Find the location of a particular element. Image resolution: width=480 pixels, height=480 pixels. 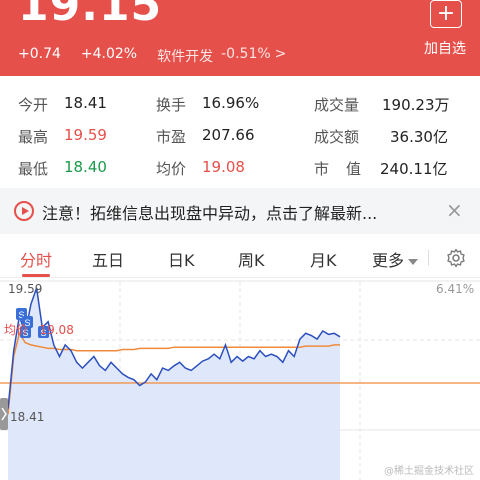

avg-line-label-text: 均价 is located at coordinates (16, 330).